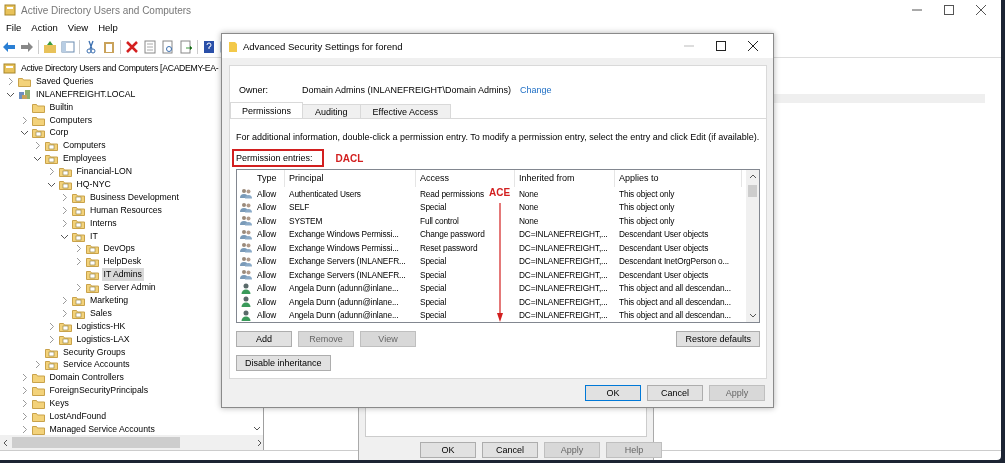  I want to click on tree-item: Interns, so click(103, 223).